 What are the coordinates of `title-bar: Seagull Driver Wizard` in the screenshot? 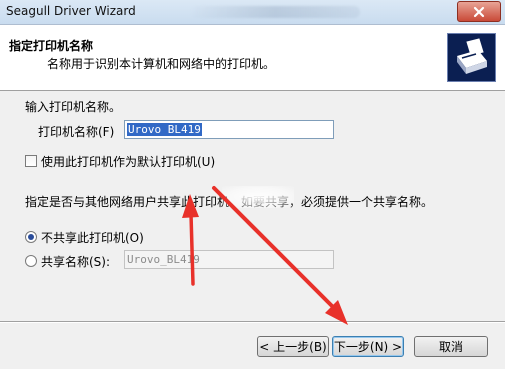 It's located at (252, 12).